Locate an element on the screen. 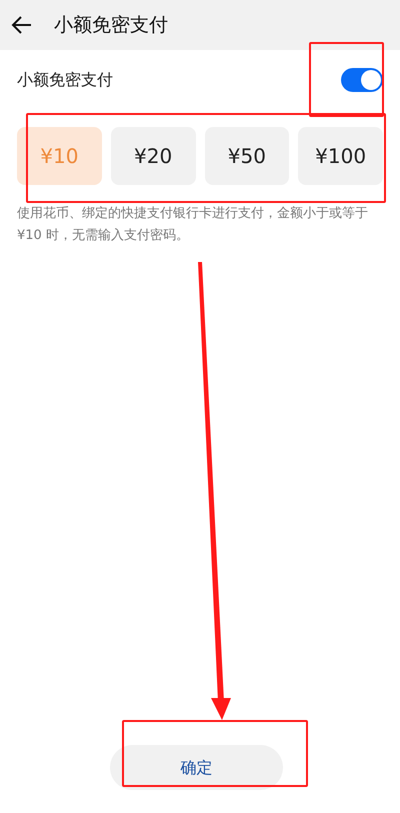 The height and width of the screenshot is (813, 400). amount-option: ¥20 is located at coordinates (153, 156).